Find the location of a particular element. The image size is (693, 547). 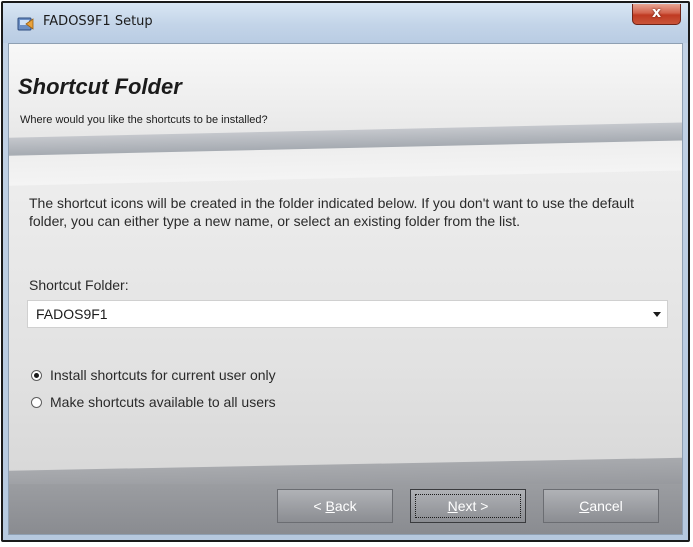

page-title: Shortcut Folder is located at coordinates (100, 86).